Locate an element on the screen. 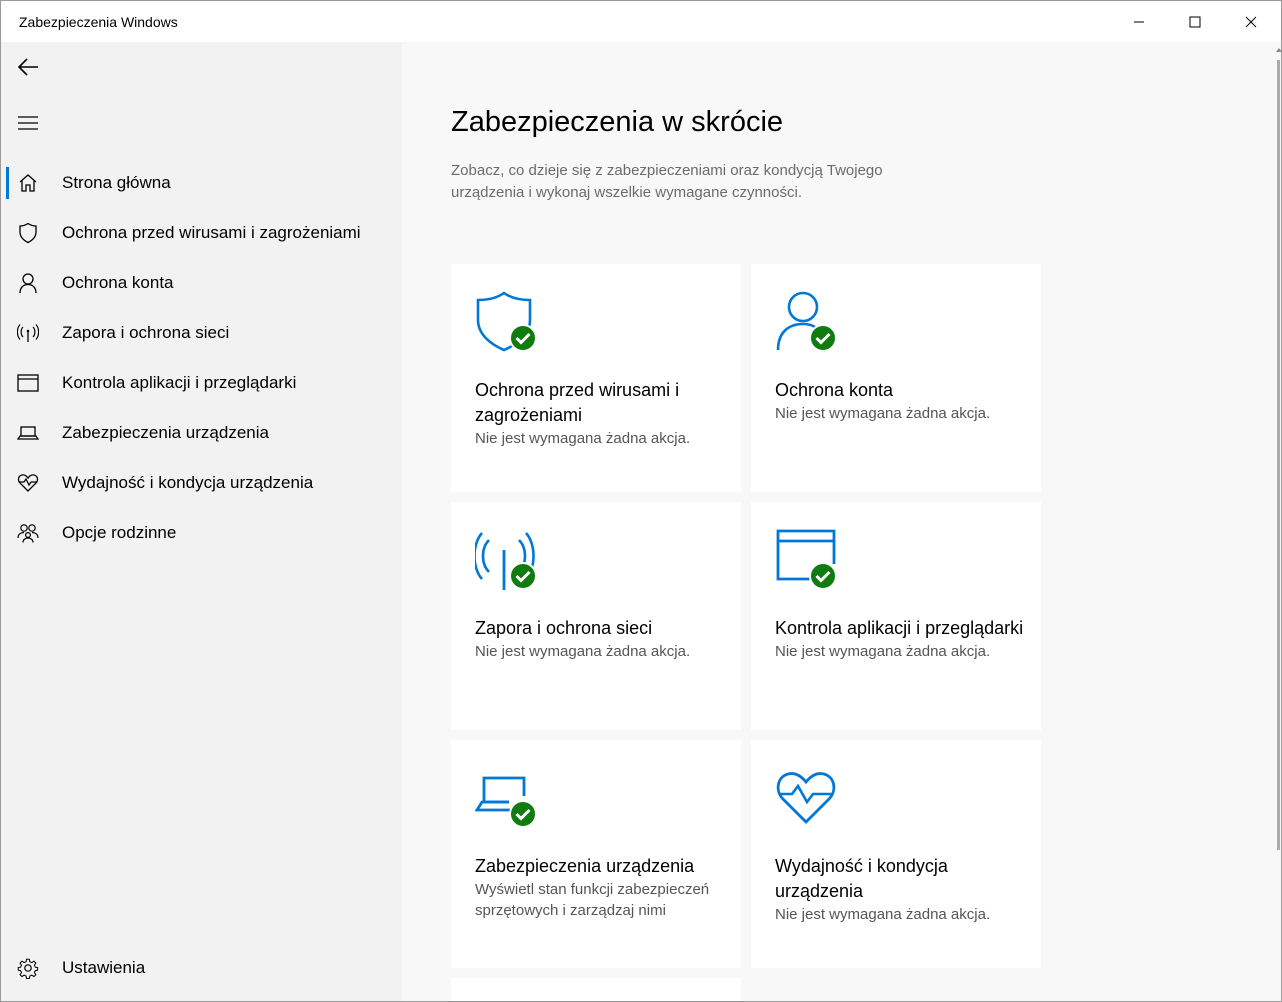 The height and width of the screenshot is (1002, 1282). card-family-options is located at coordinates (596, 989).